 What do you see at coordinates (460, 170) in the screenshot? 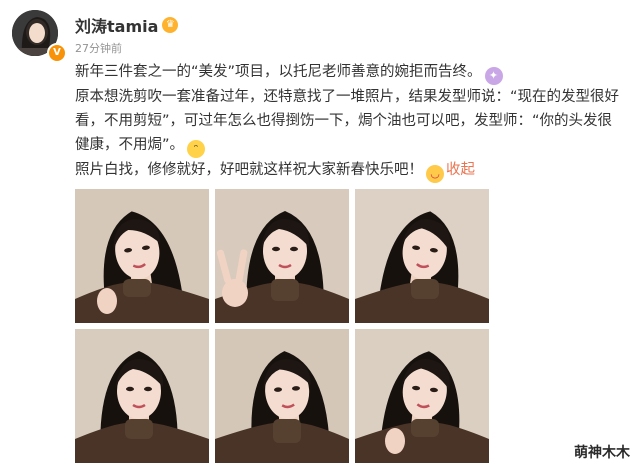
I see `collapse-link: 收起` at bounding box center [460, 170].